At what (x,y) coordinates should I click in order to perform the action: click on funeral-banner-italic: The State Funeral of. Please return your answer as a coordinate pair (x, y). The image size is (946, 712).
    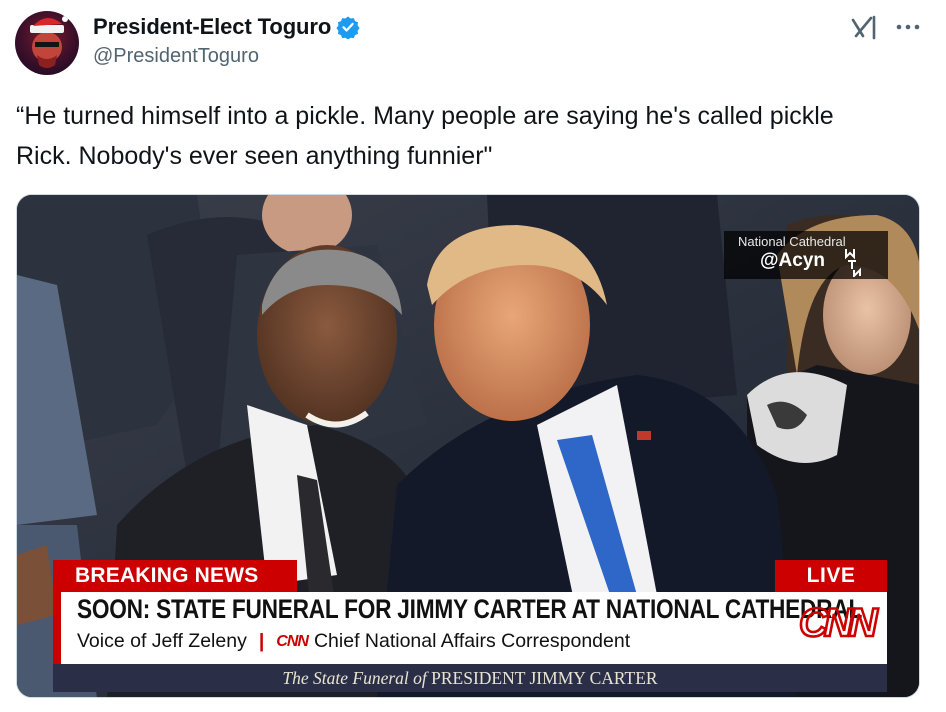
    Looking at the image, I should click on (354, 678).